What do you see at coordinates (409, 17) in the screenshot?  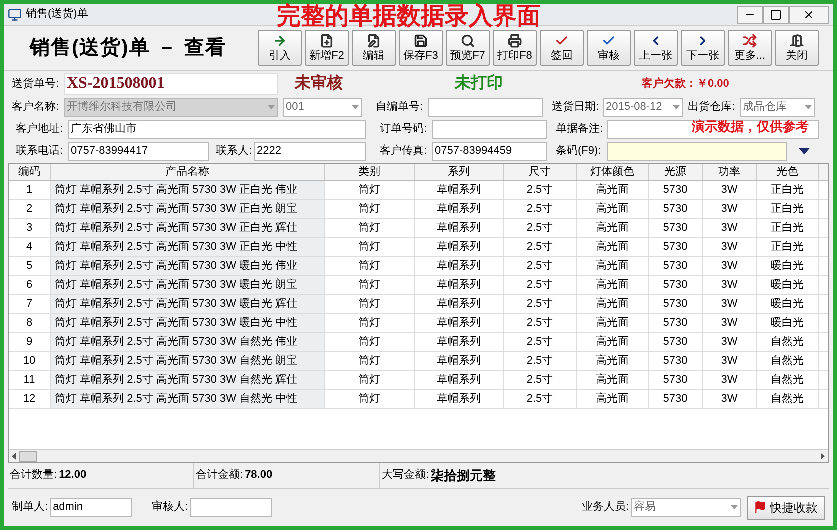 I see `banner-caption: 完整的单据数据录入界面` at bounding box center [409, 17].